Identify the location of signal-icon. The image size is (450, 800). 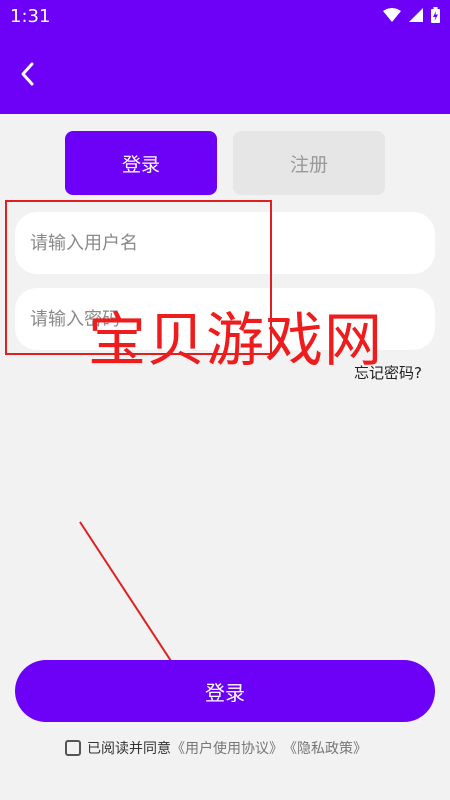
(416, 15).